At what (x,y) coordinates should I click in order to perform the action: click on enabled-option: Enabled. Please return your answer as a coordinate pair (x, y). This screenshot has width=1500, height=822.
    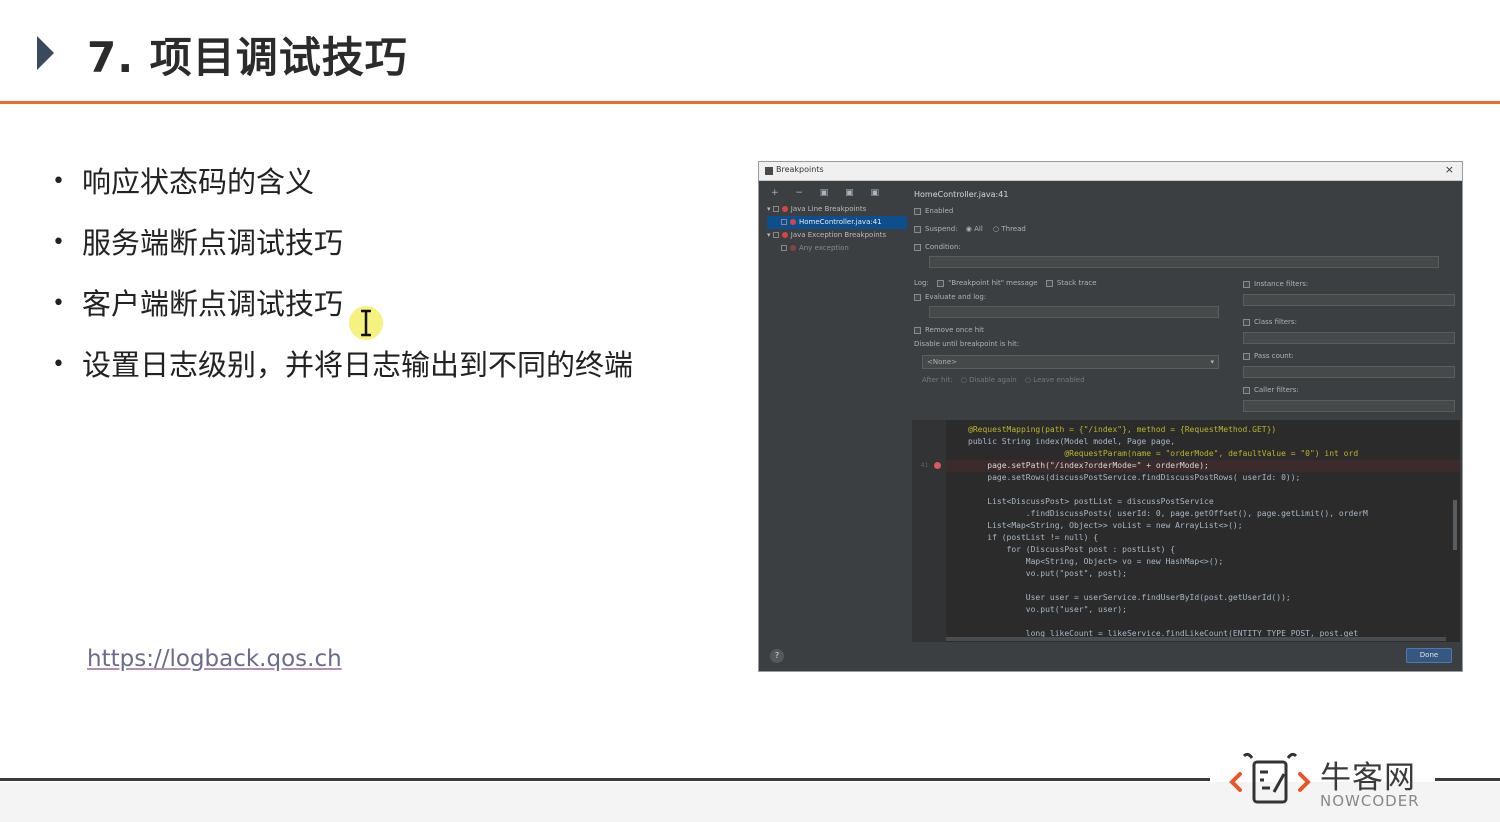
    Looking at the image, I should click on (933, 211).